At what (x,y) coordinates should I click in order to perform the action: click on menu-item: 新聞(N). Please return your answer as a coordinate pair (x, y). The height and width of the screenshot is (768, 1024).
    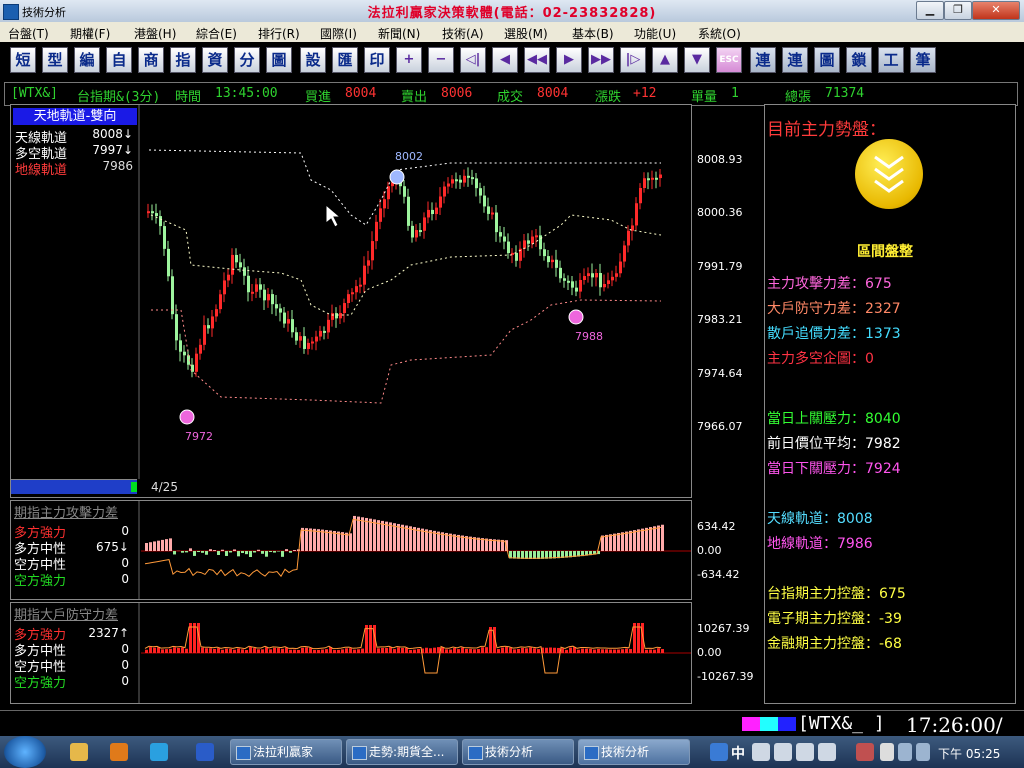
    Looking at the image, I should click on (399, 33).